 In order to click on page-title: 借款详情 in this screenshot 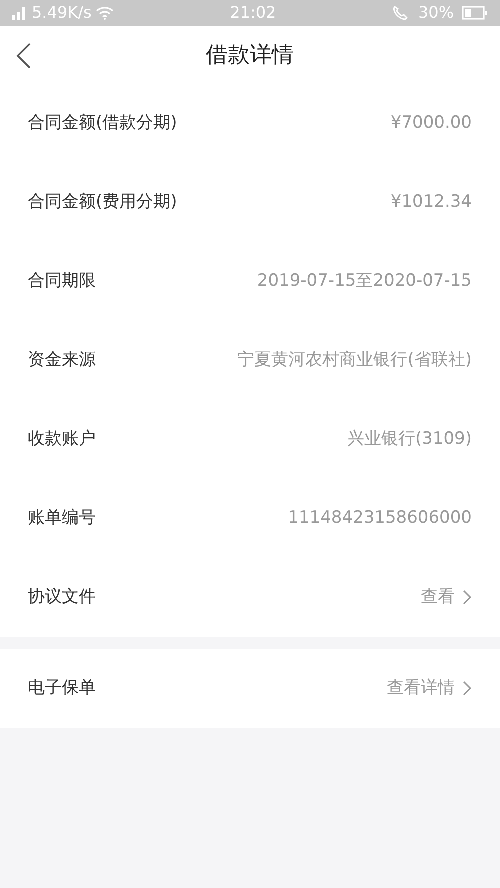, I will do `click(250, 56)`.